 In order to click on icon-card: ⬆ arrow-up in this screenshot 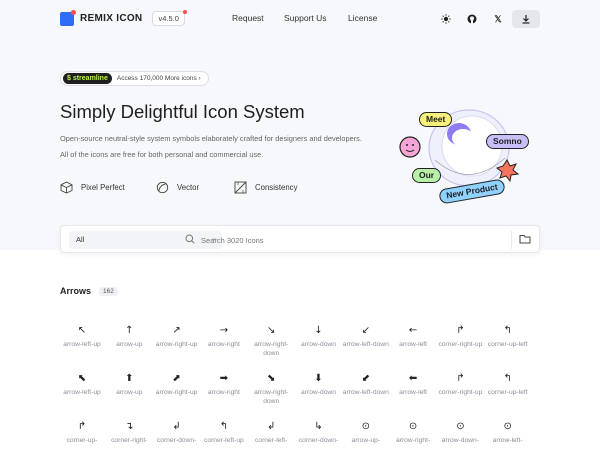, I will do `click(129, 385)`.